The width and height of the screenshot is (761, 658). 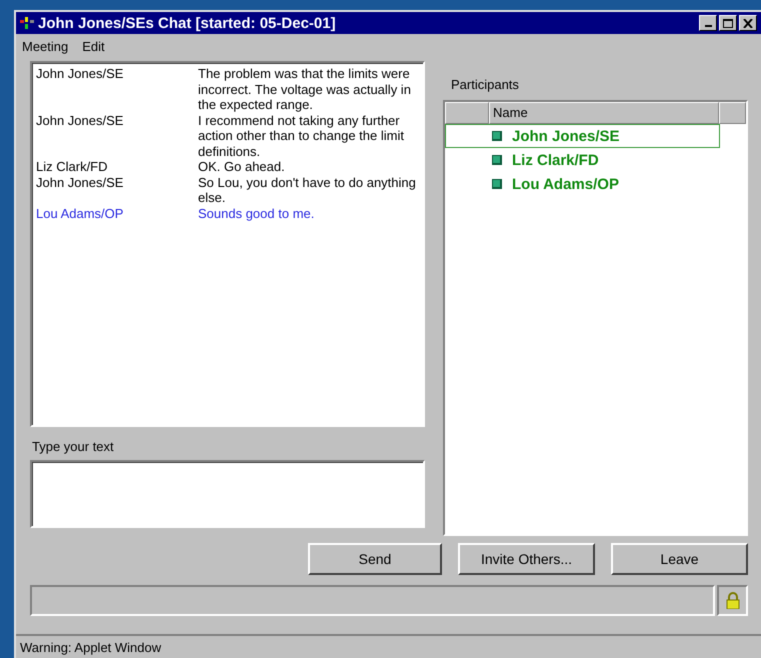 I want to click on participants-label: Participants, so click(x=485, y=84).